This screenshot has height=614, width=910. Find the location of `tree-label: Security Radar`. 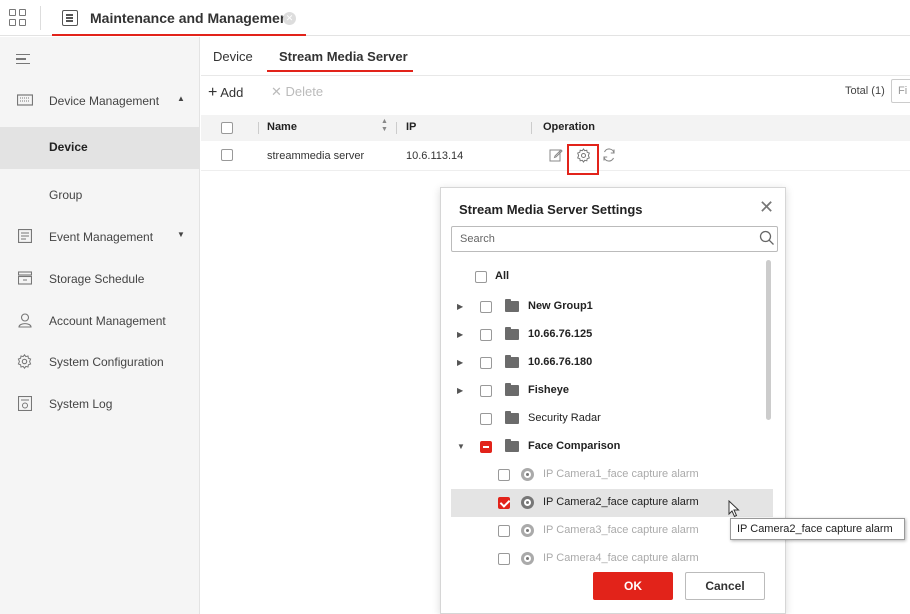

tree-label: Security Radar is located at coordinates (564, 418).